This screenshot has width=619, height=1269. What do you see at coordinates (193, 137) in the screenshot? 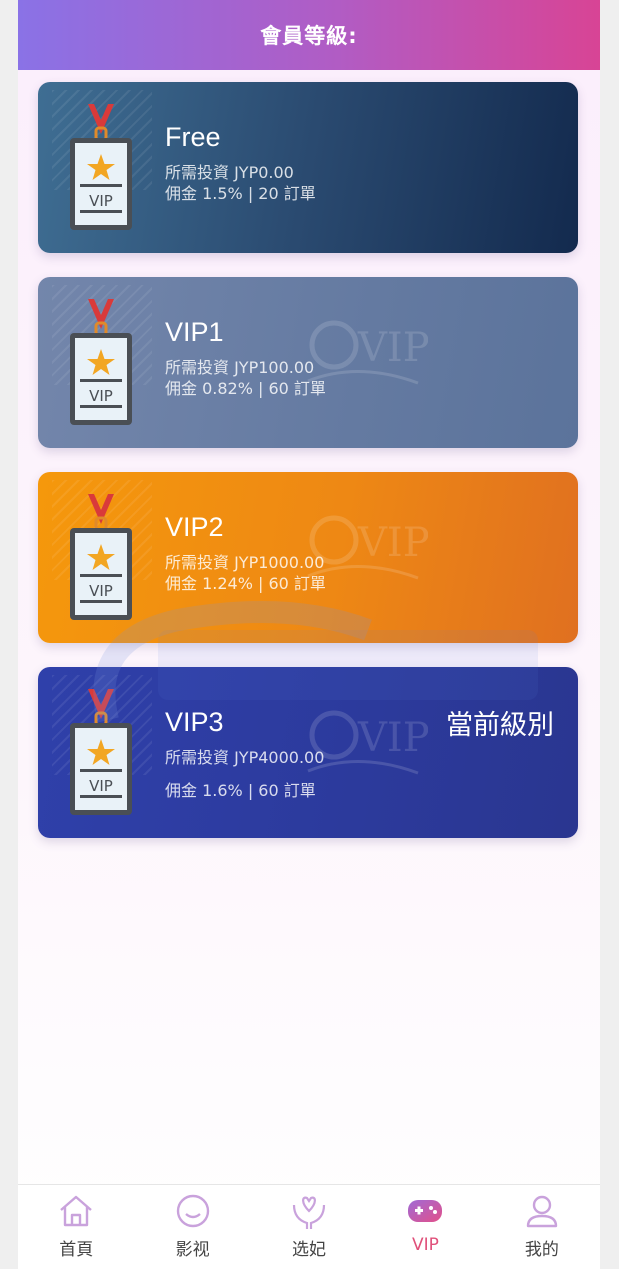
I see `level-name: Free` at bounding box center [193, 137].